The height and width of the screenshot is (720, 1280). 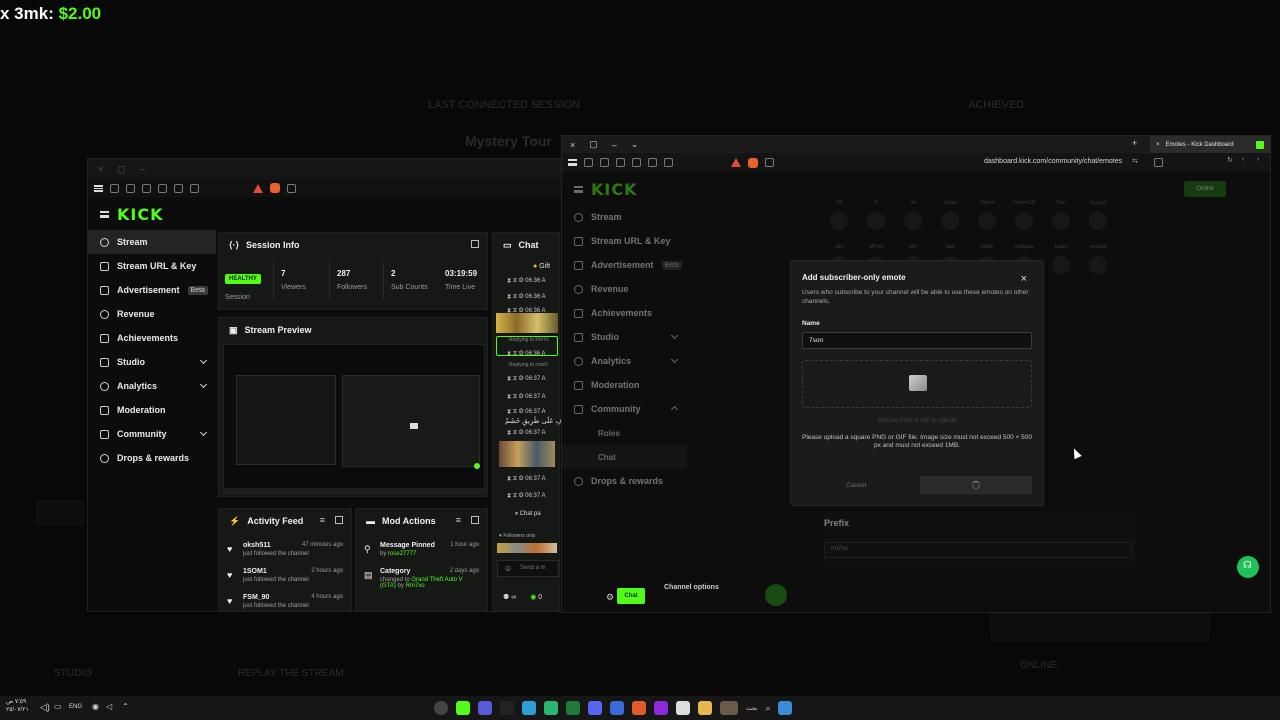 What do you see at coordinates (856, 485) in the screenshot?
I see `cancel-button: Cancel` at bounding box center [856, 485].